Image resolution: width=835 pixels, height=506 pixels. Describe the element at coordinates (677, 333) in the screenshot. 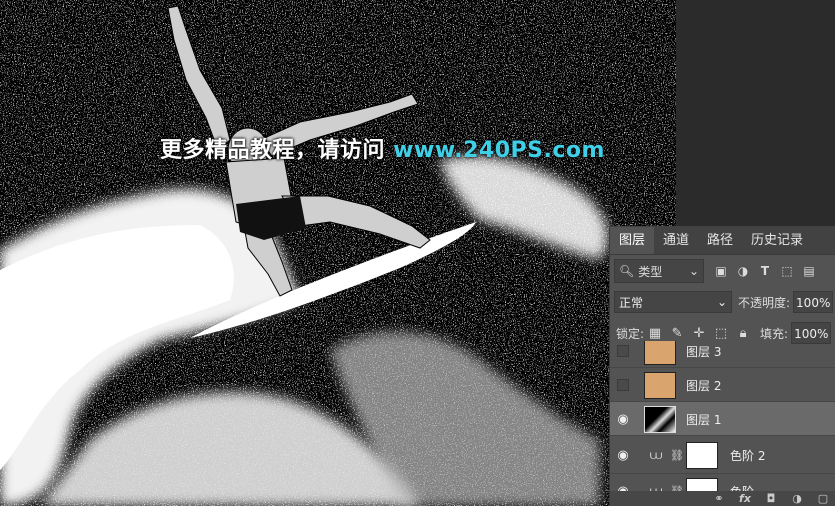

I see `lock-brush-icon: ✎` at that location.